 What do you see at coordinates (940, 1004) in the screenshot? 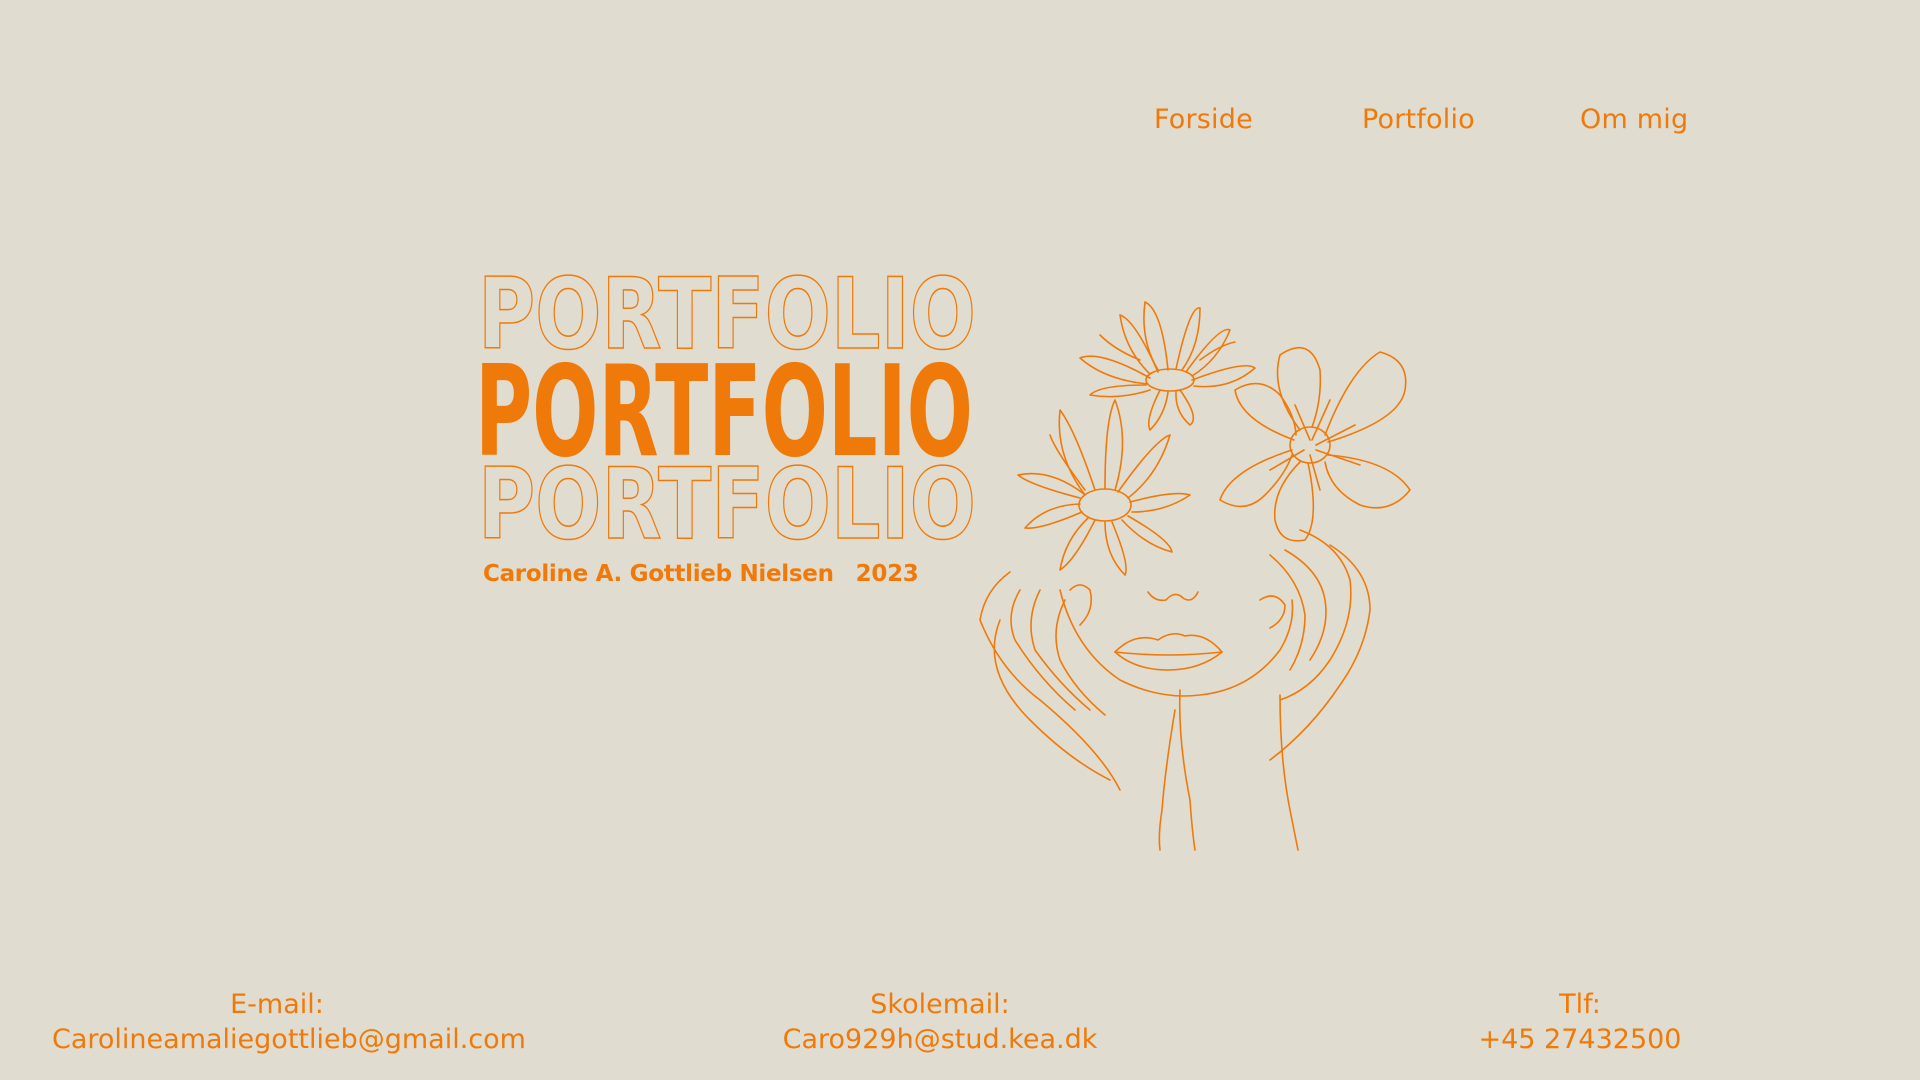
I see `school-email-label: Skolemail:` at bounding box center [940, 1004].